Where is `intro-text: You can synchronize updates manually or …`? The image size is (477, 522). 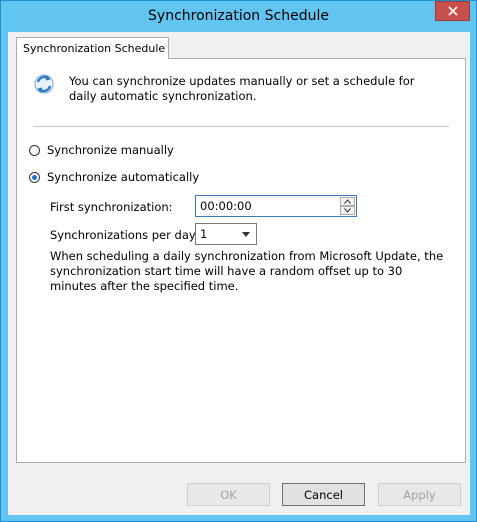 intro-text: You can synchronize updates manually or … is located at coordinates (242, 88).